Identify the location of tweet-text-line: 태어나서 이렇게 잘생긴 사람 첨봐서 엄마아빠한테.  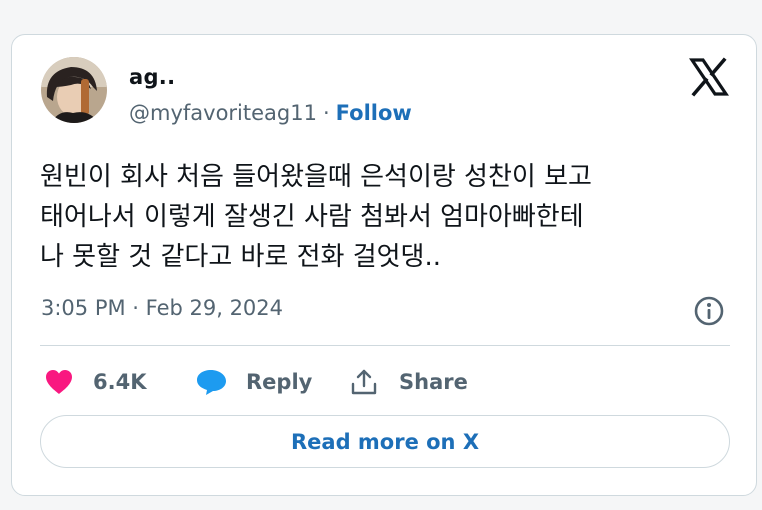
(312, 217).